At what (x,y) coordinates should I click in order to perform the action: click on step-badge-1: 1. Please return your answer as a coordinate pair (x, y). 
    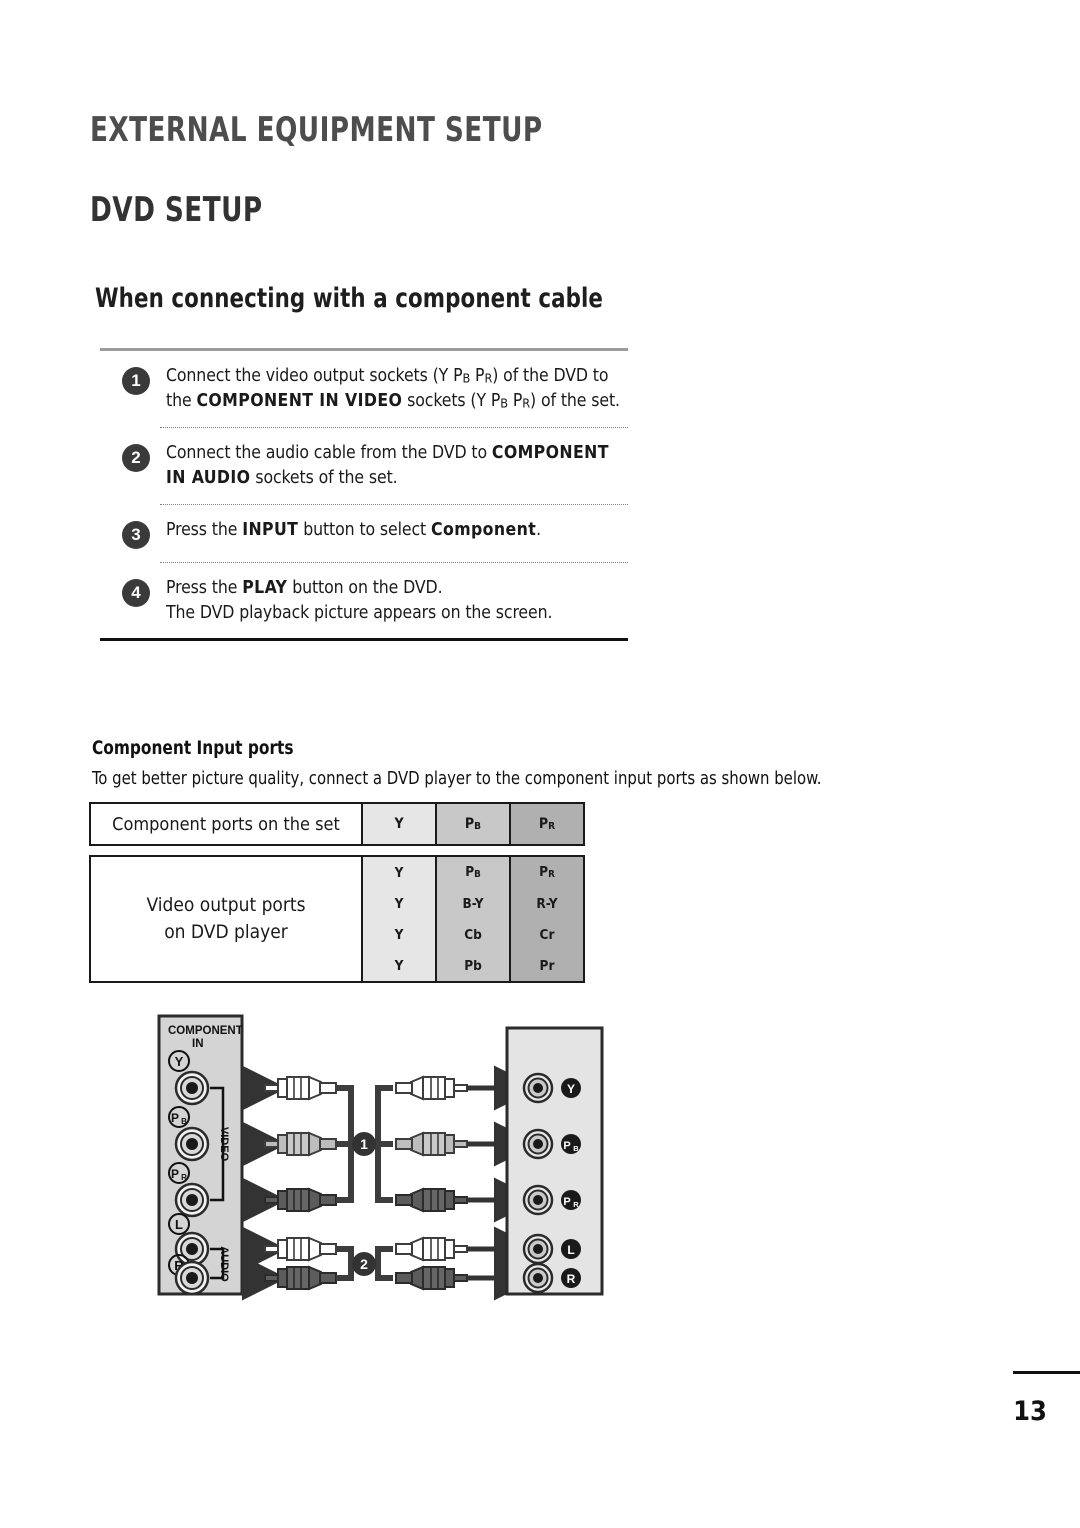
    Looking at the image, I should click on (136, 381).